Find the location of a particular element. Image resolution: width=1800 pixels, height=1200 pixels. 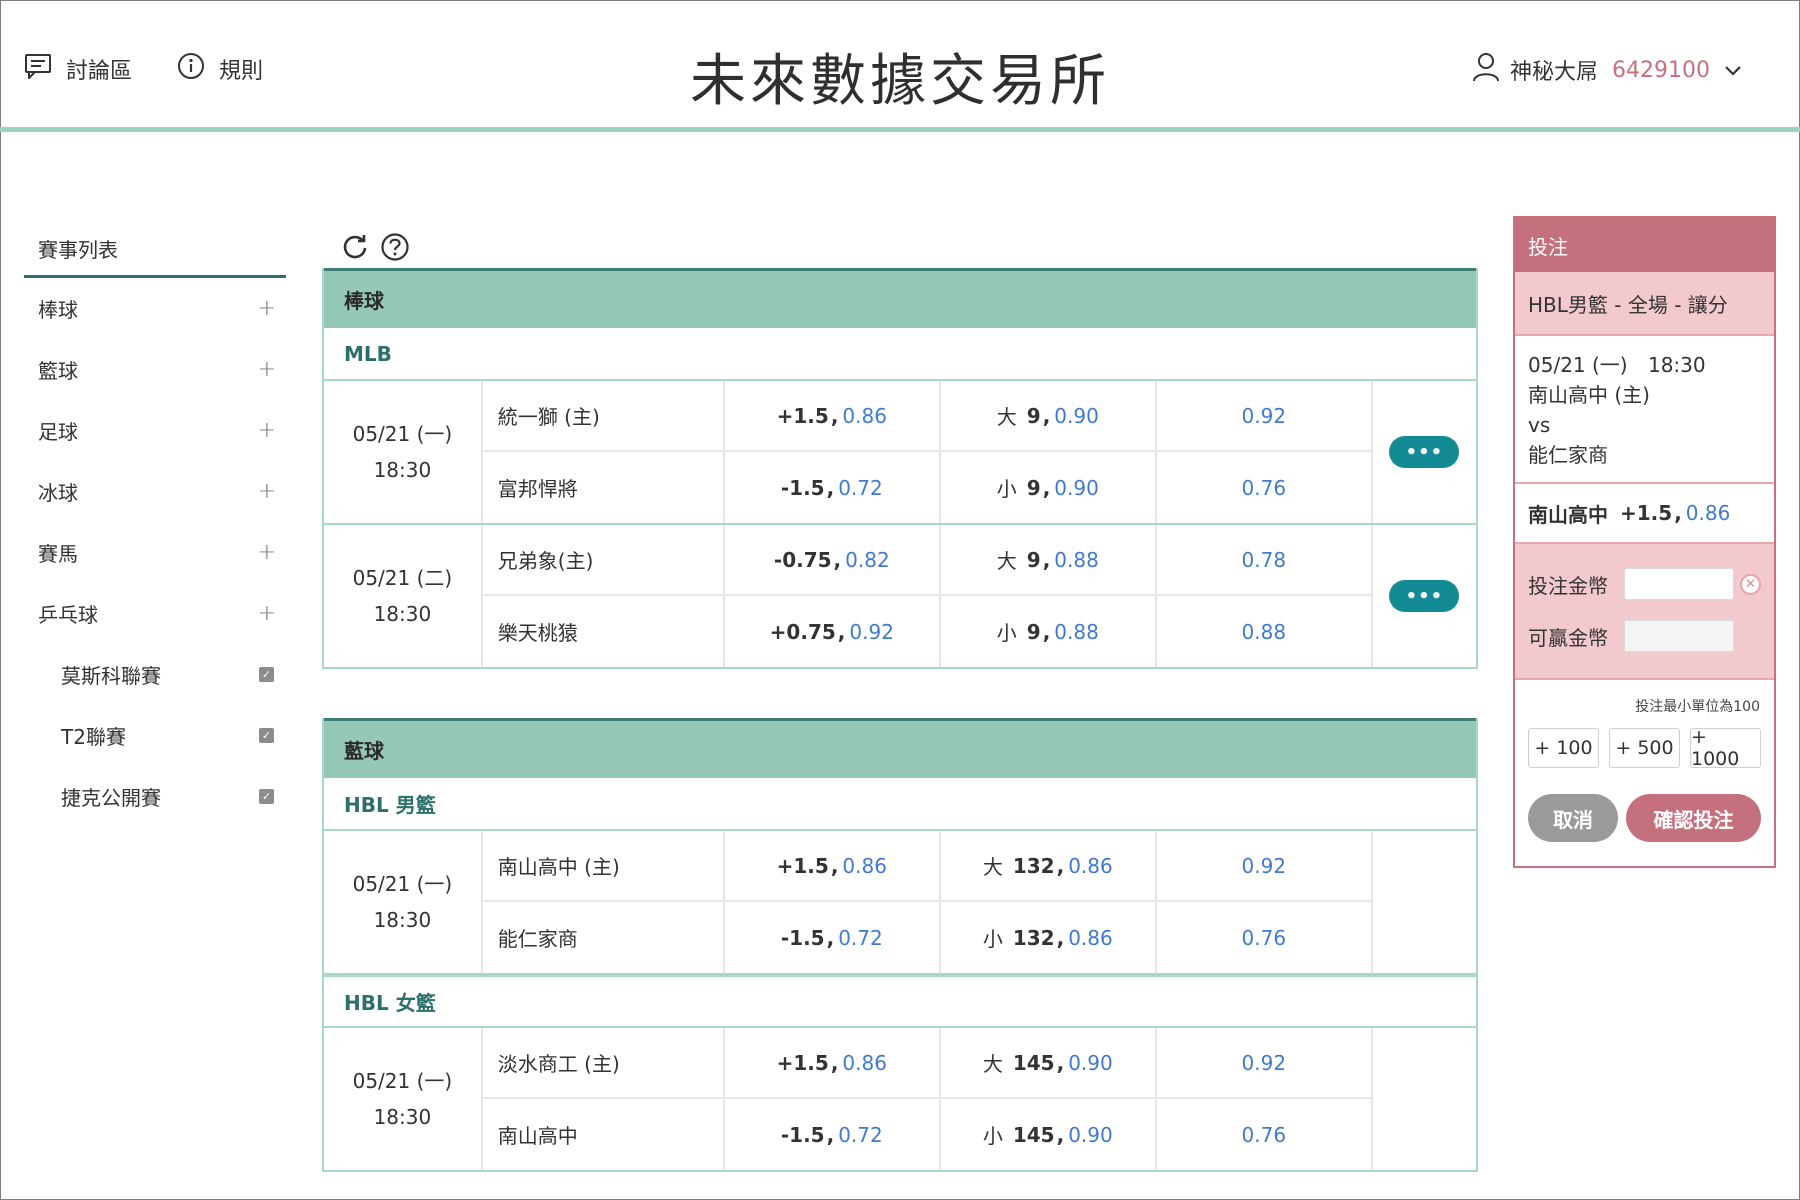

moneyline-odds: 0.78 is located at coordinates (1265, 559).